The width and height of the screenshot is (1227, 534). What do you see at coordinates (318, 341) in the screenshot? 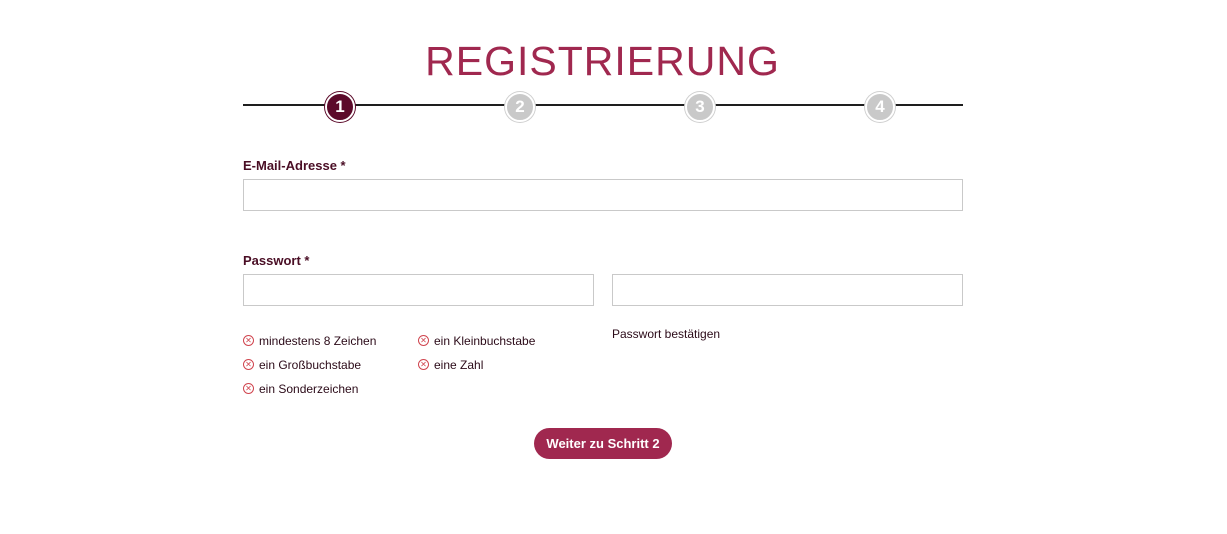
I see `requirement-text: mindestens 8 Zeichen` at bounding box center [318, 341].